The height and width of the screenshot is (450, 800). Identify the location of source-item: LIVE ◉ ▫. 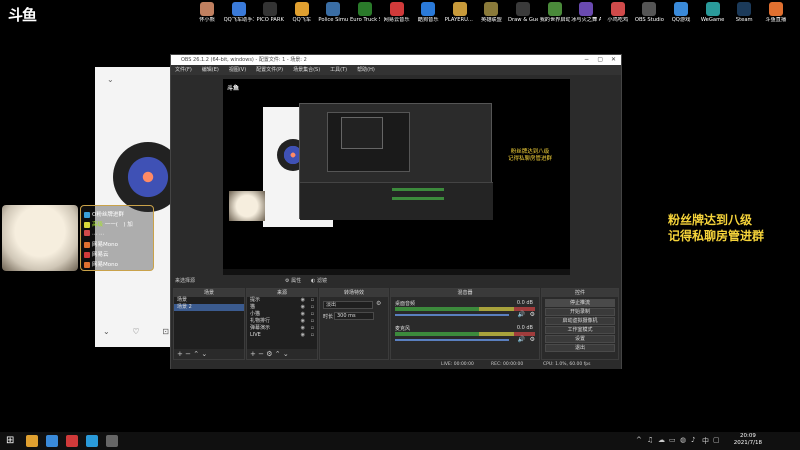
(282, 335).